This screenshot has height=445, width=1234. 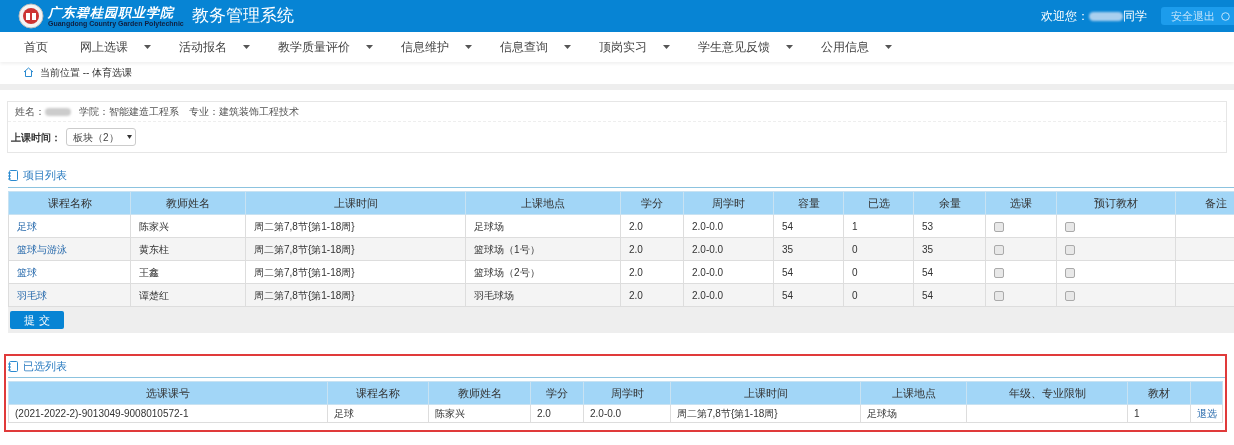 I want to click on system-title: 教务管理系统, so click(x=242, y=16).